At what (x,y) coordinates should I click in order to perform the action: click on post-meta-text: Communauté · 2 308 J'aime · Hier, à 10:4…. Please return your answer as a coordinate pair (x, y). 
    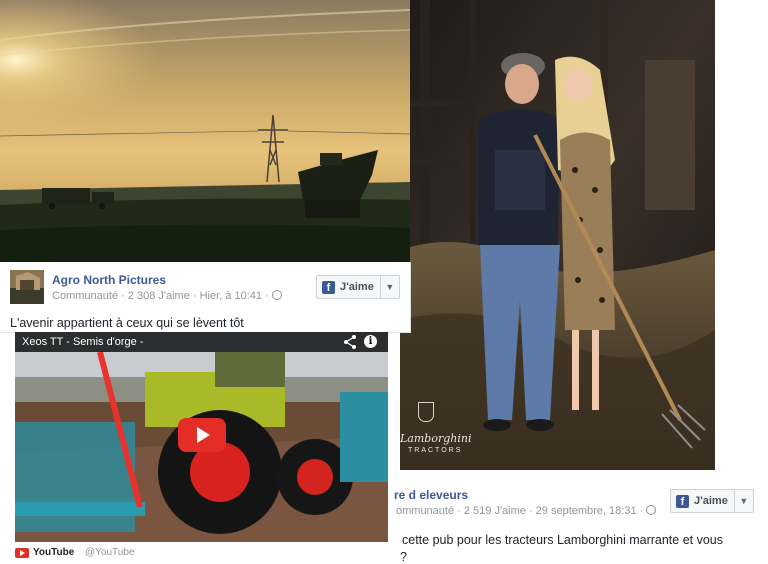
    Looking at the image, I should click on (162, 296).